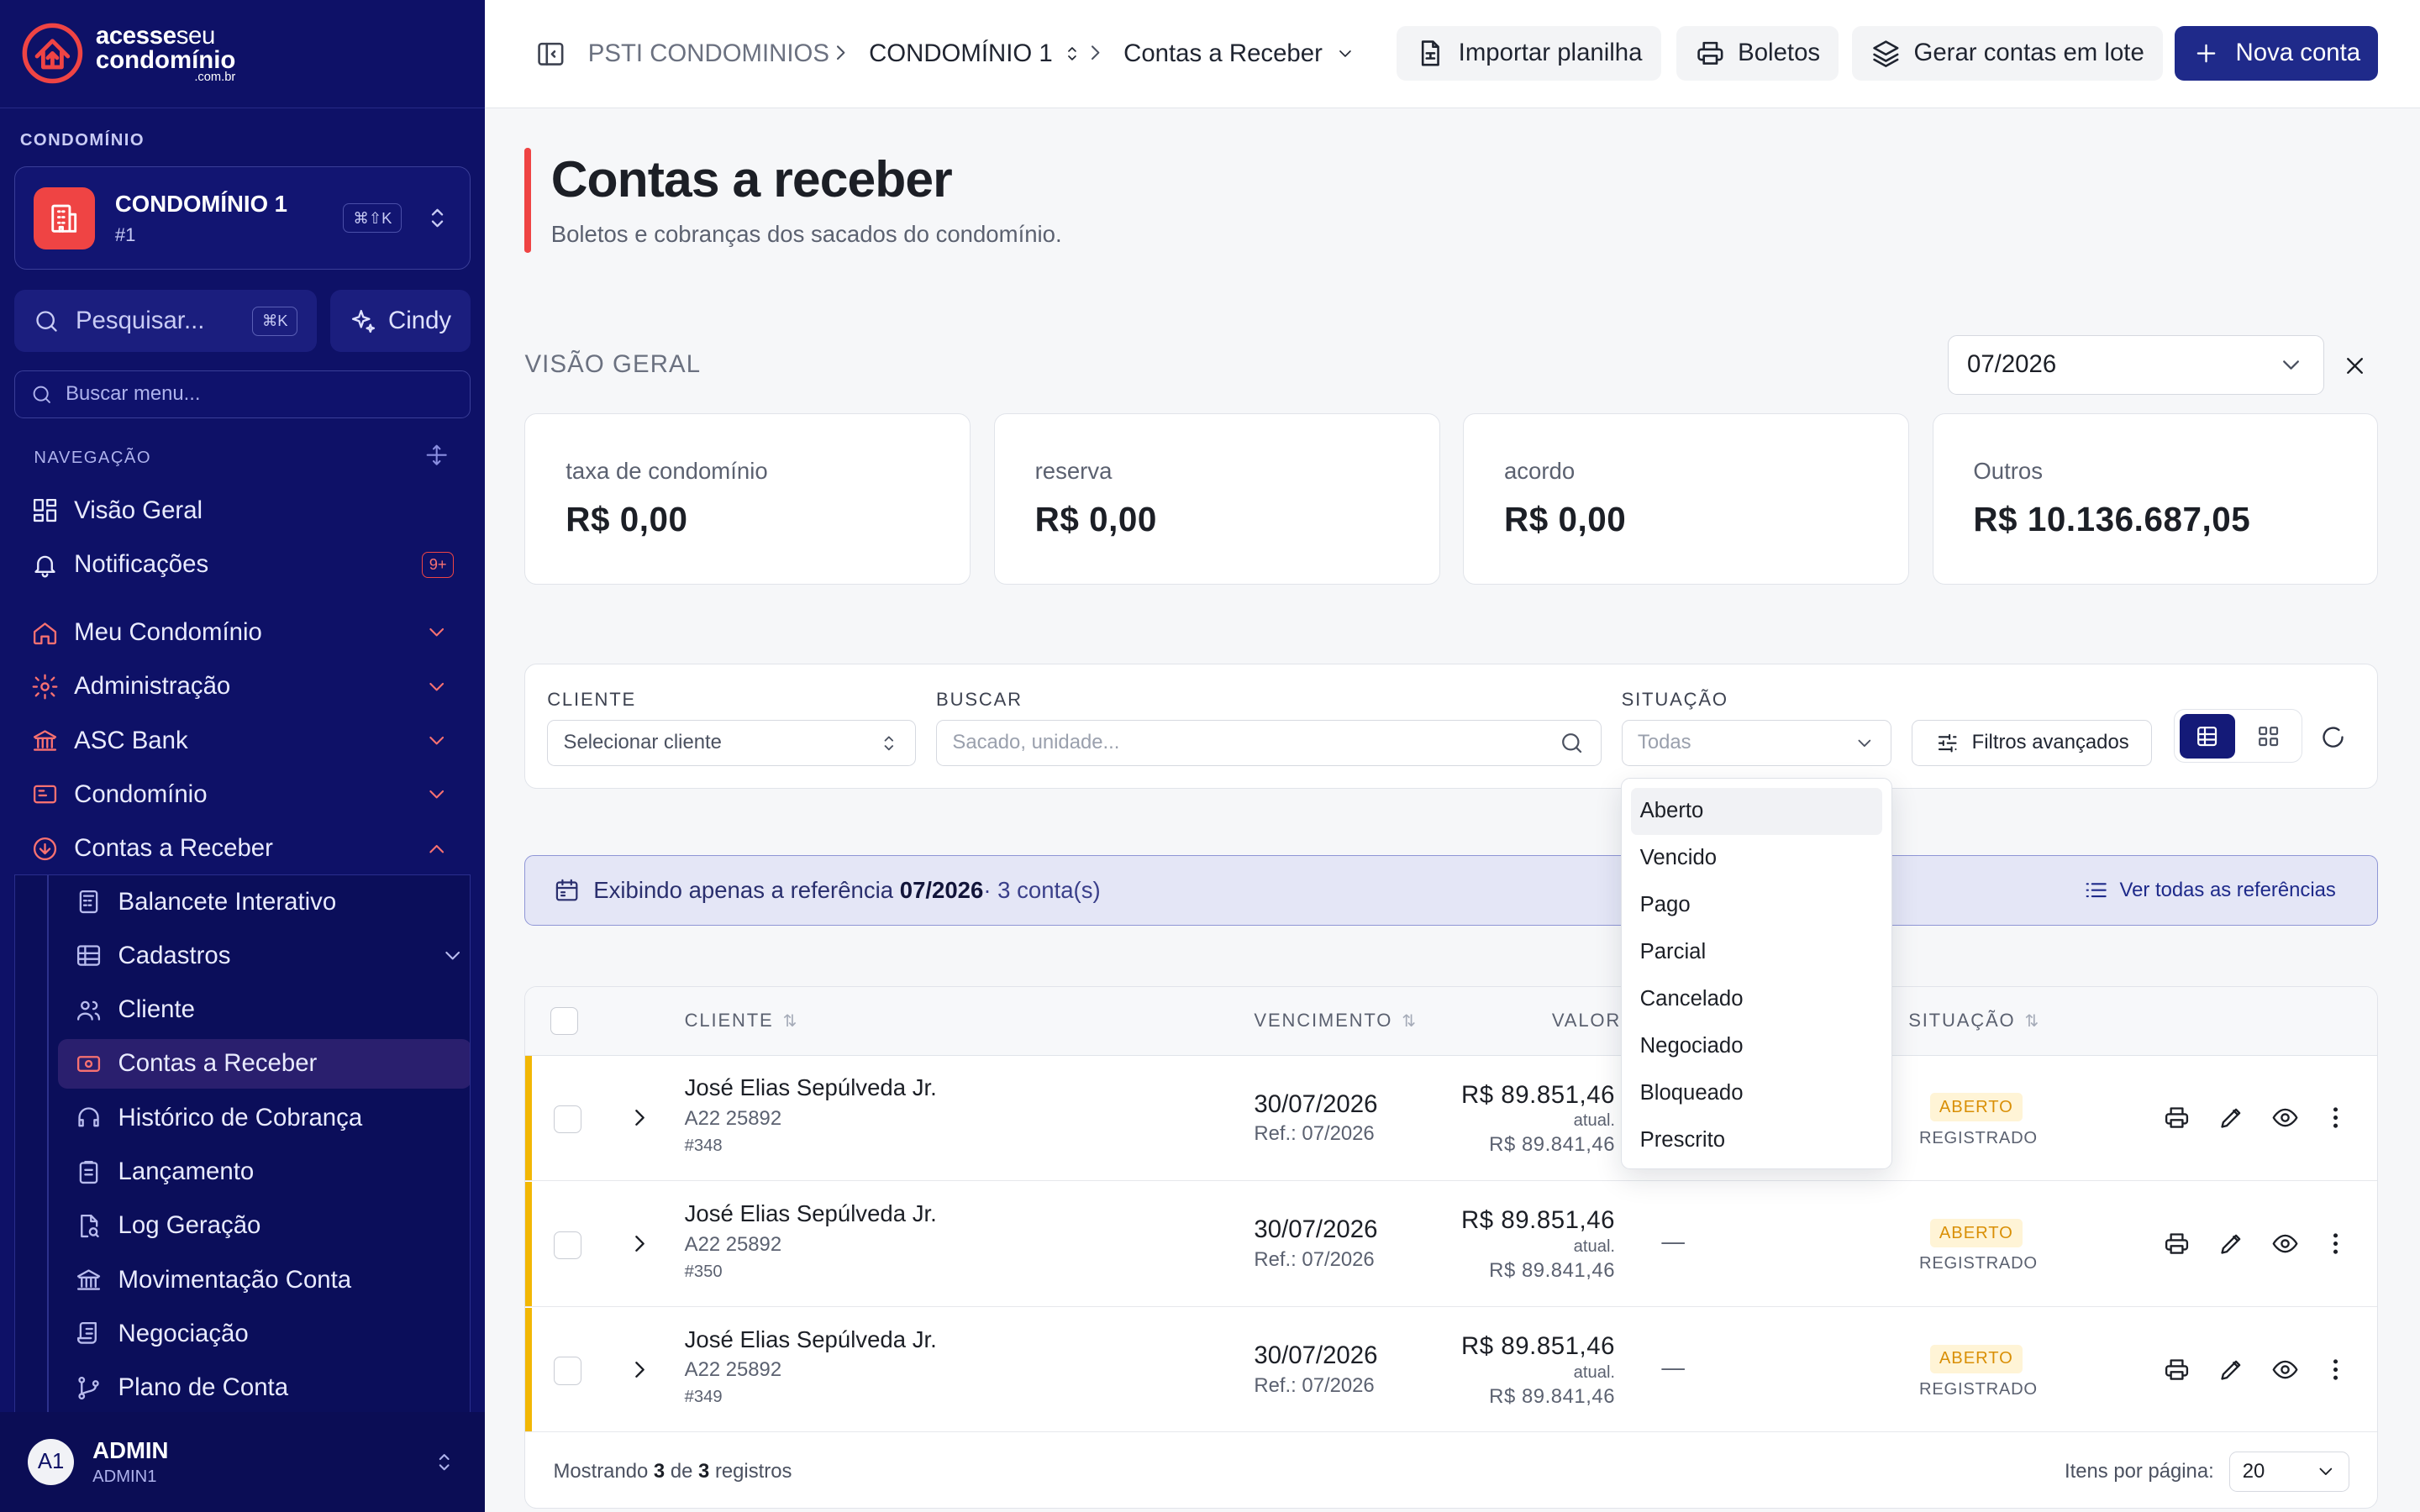  Describe the element at coordinates (400, 321) in the screenshot. I see `assistant-button: Cindy` at that location.